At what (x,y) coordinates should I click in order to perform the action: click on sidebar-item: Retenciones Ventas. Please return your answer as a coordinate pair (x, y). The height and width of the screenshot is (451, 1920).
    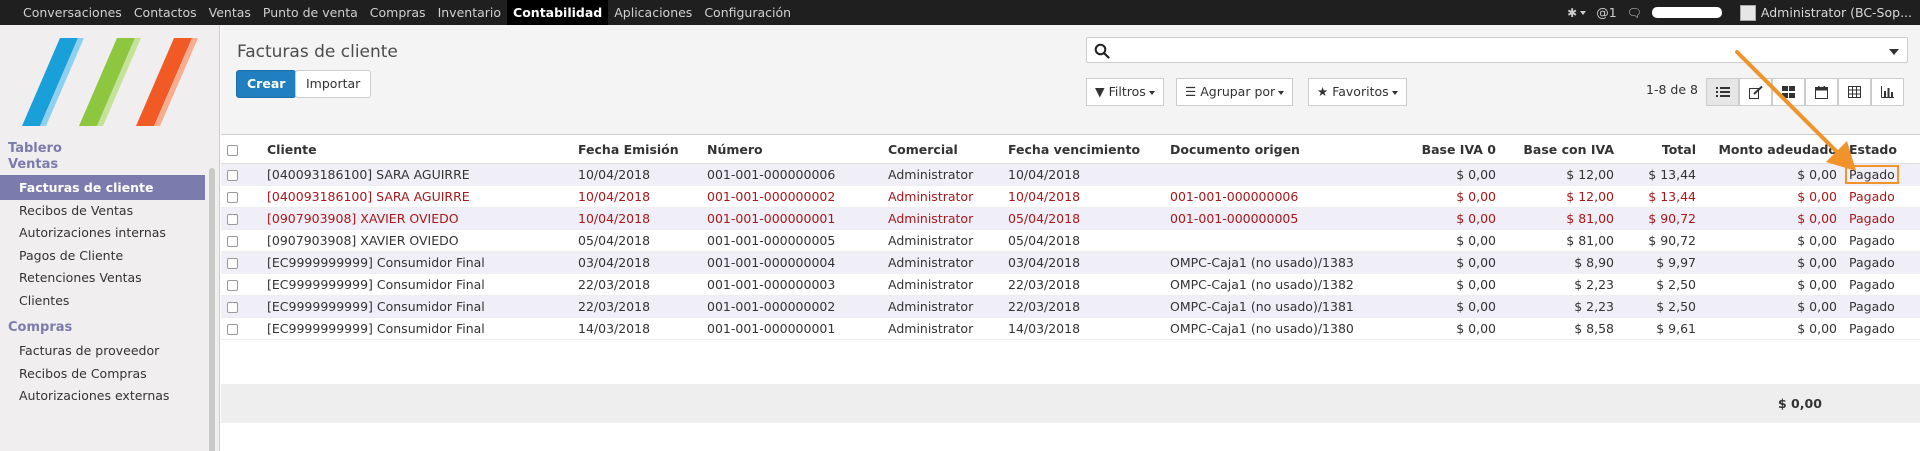
    Looking at the image, I should click on (102, 277).